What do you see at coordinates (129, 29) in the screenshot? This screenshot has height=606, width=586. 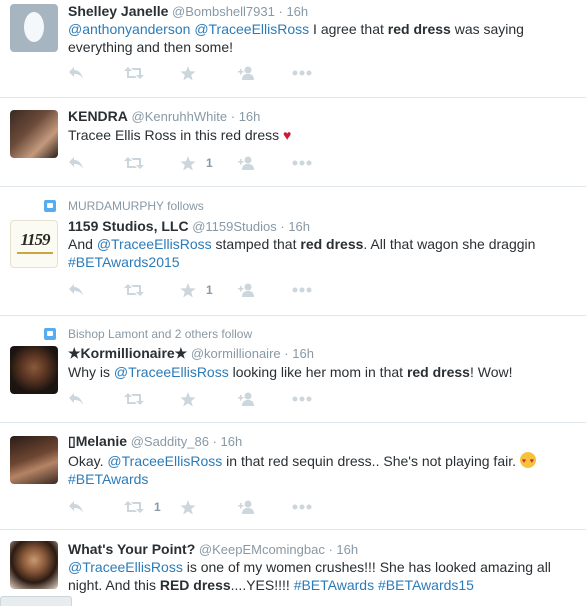 I see `mention-link: @anthonyanderson` at bounding box center [129, 29].